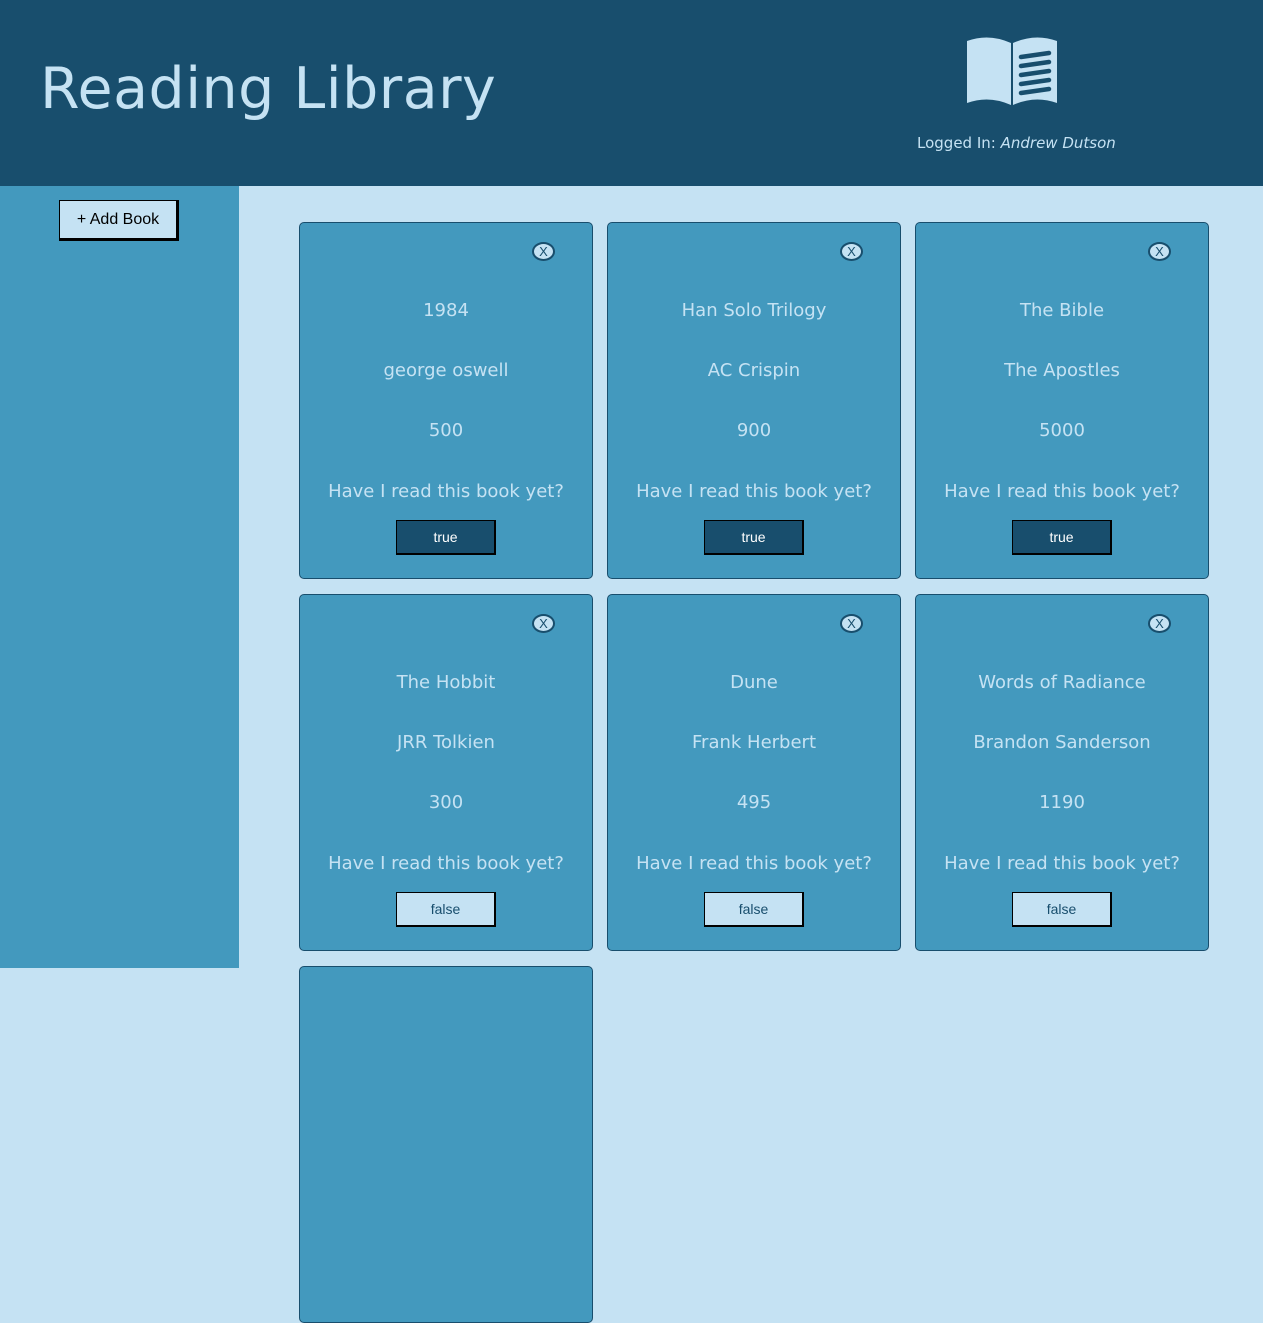 This screenshot has width=1263, height=1323. What do you see at coordinates (754, 742) in the screenshot?
I see `book-author: Frank Herbert` at bounding box center [754, 742].